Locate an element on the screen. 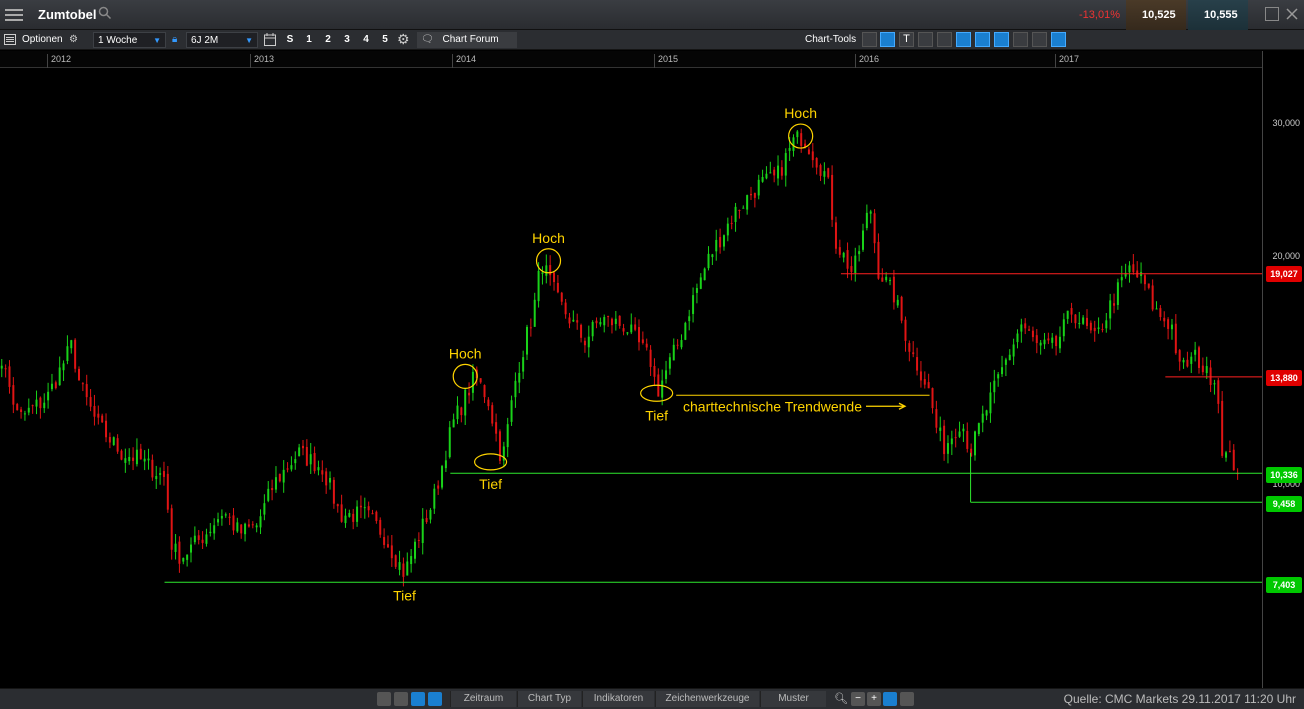 The height and width of the screenshot is (709, 1304). options-gear-icon: ⚙ is located at coordinates (73, 40).